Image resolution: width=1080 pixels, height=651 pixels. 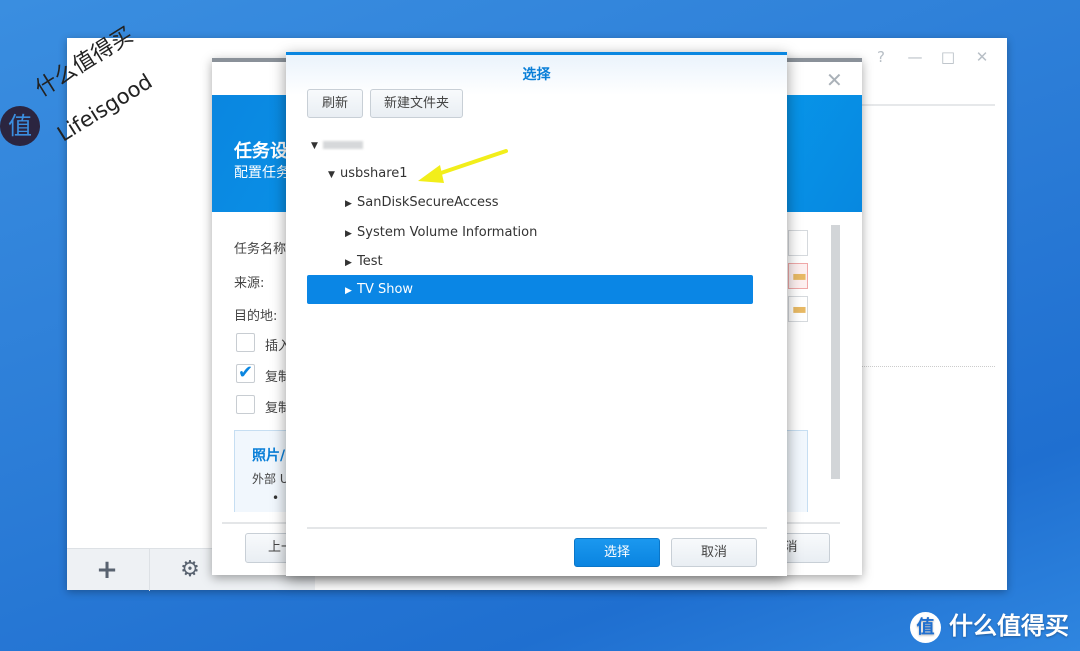 I want to click on tree-node-selected: ▶ TV Show, so click(x=530, y=289).